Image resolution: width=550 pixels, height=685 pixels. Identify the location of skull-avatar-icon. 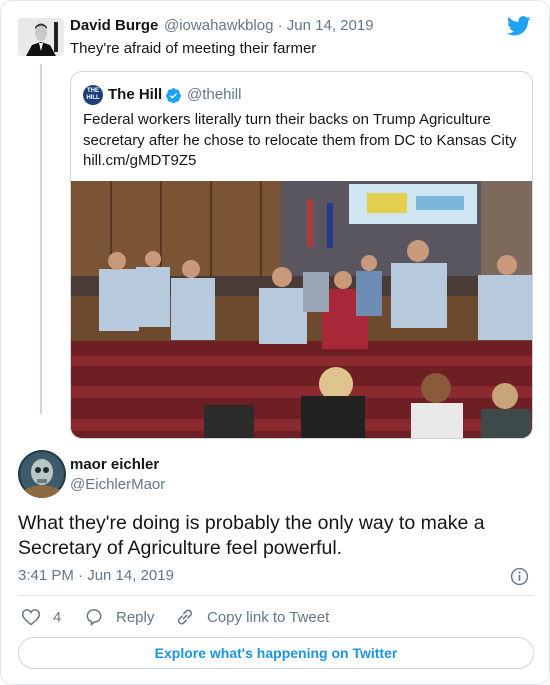
(42, 474).